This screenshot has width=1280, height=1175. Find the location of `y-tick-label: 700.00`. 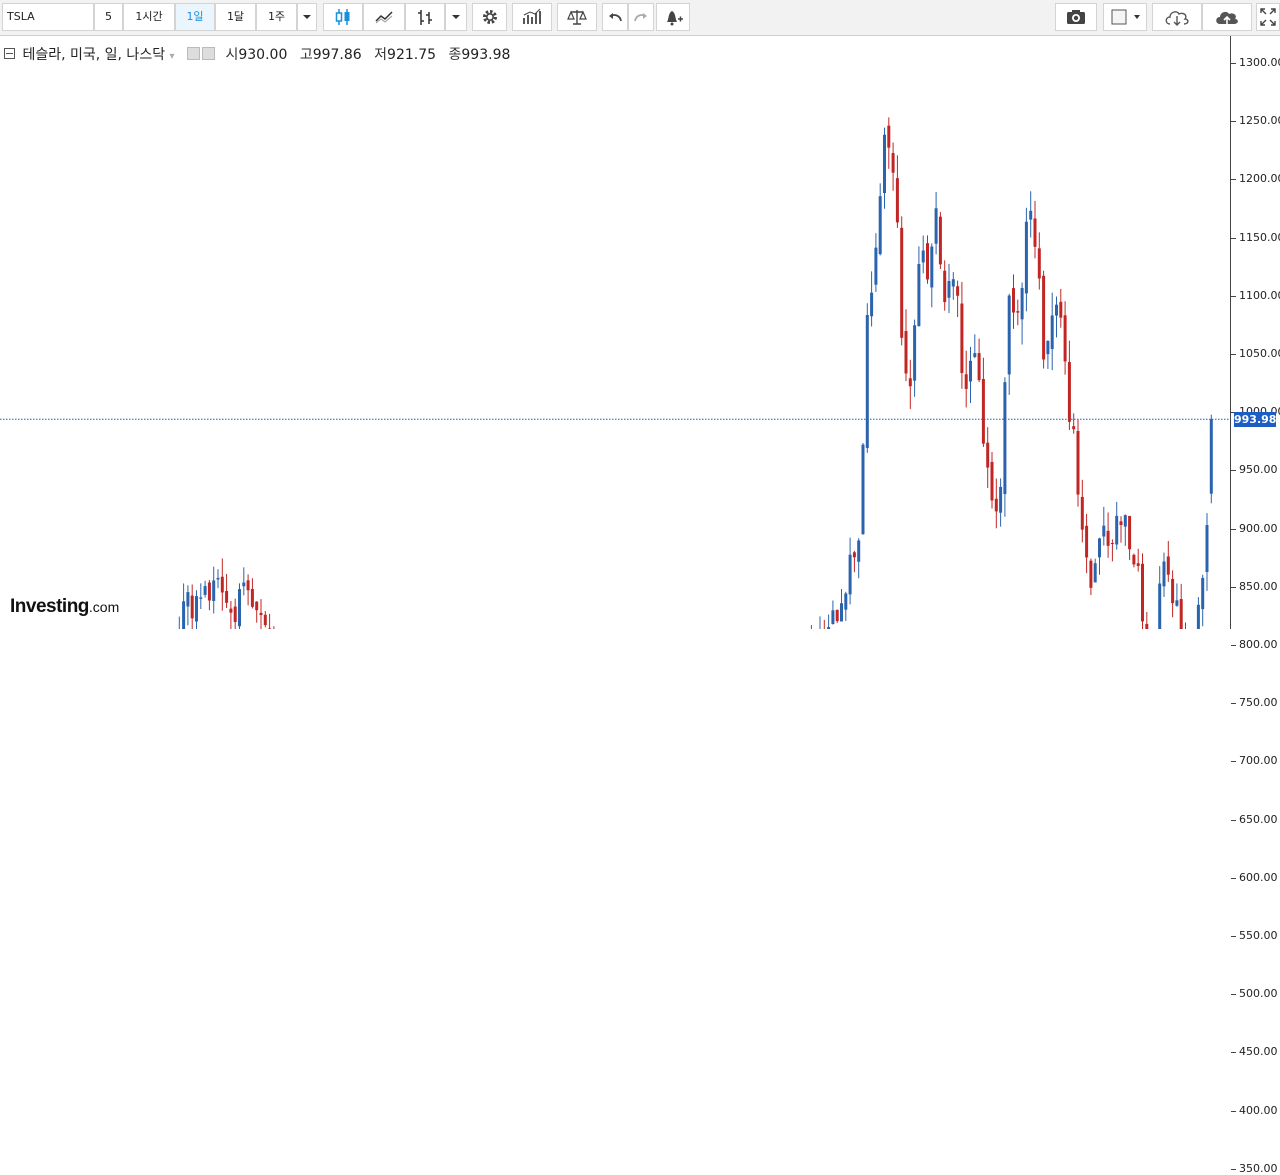

y-tick-label: 700.00 is located at coordinates (1258, 761).